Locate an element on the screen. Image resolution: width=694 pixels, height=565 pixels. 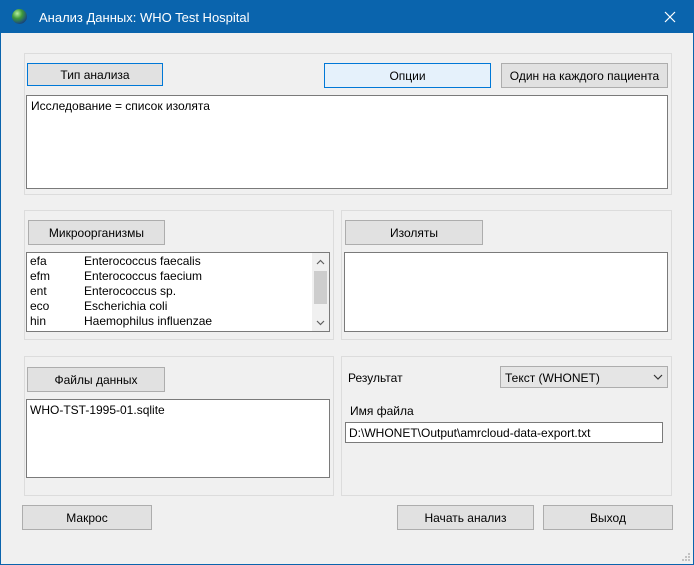
list-item: efa Enterococcus faecalis is located at coordinates (169, 261).